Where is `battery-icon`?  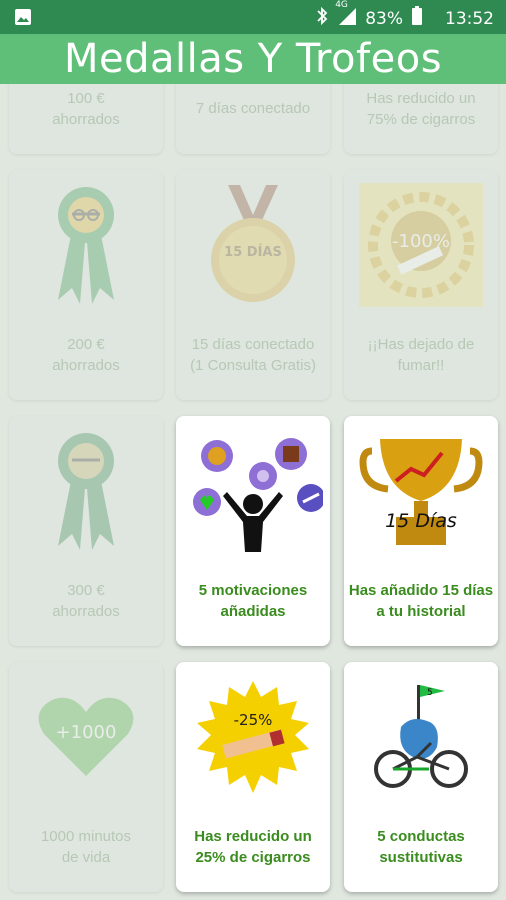 battery-icon is located at coordinates (417, 18).